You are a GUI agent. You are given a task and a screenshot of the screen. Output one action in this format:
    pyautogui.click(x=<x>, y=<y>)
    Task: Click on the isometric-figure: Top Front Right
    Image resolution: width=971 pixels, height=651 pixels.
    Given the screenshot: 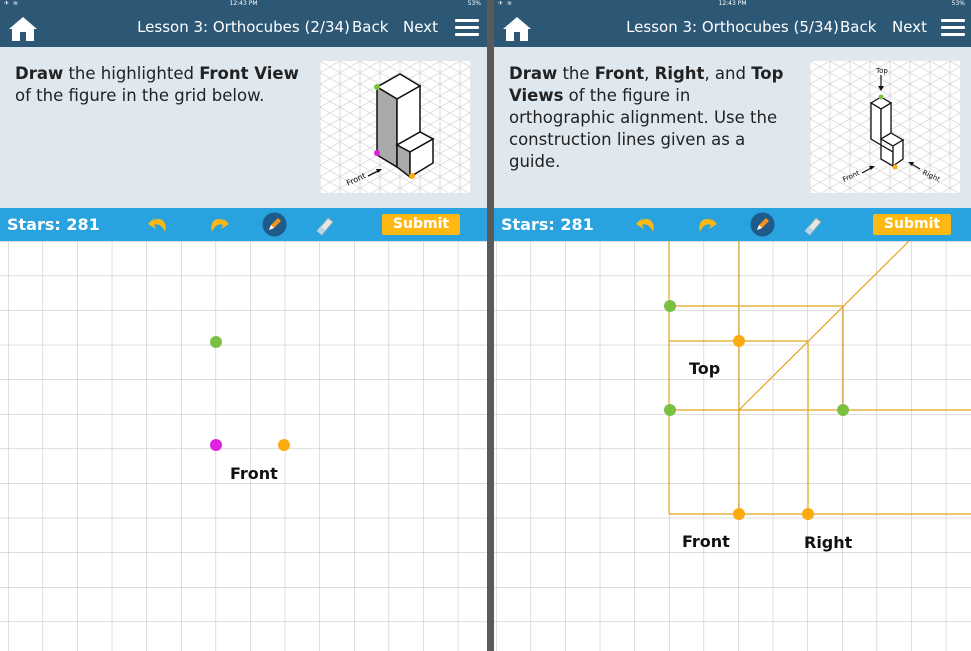 What is the action you would take?
    pyautogui.click(x=885, y=127)
    